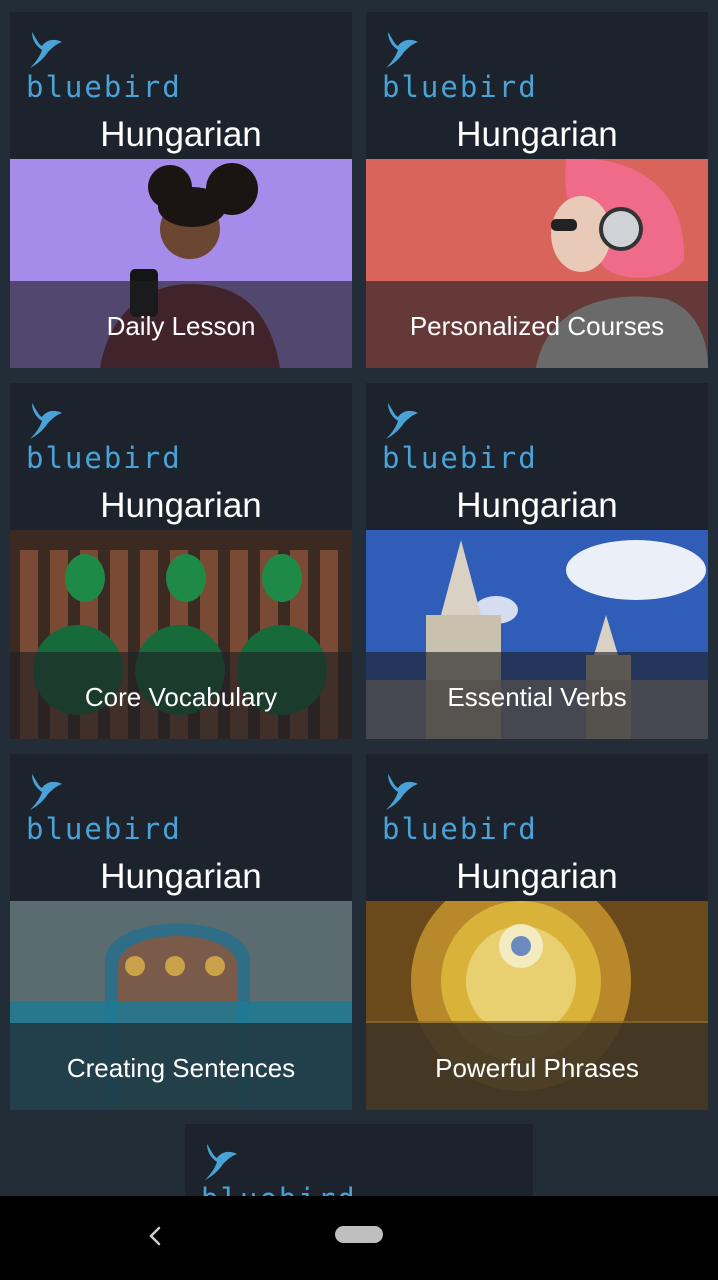 The image size is (718, 1280). Describe the element at coordinates (537, 326) in the screenshot. I see `course-title: Personalized Courses` at that location.